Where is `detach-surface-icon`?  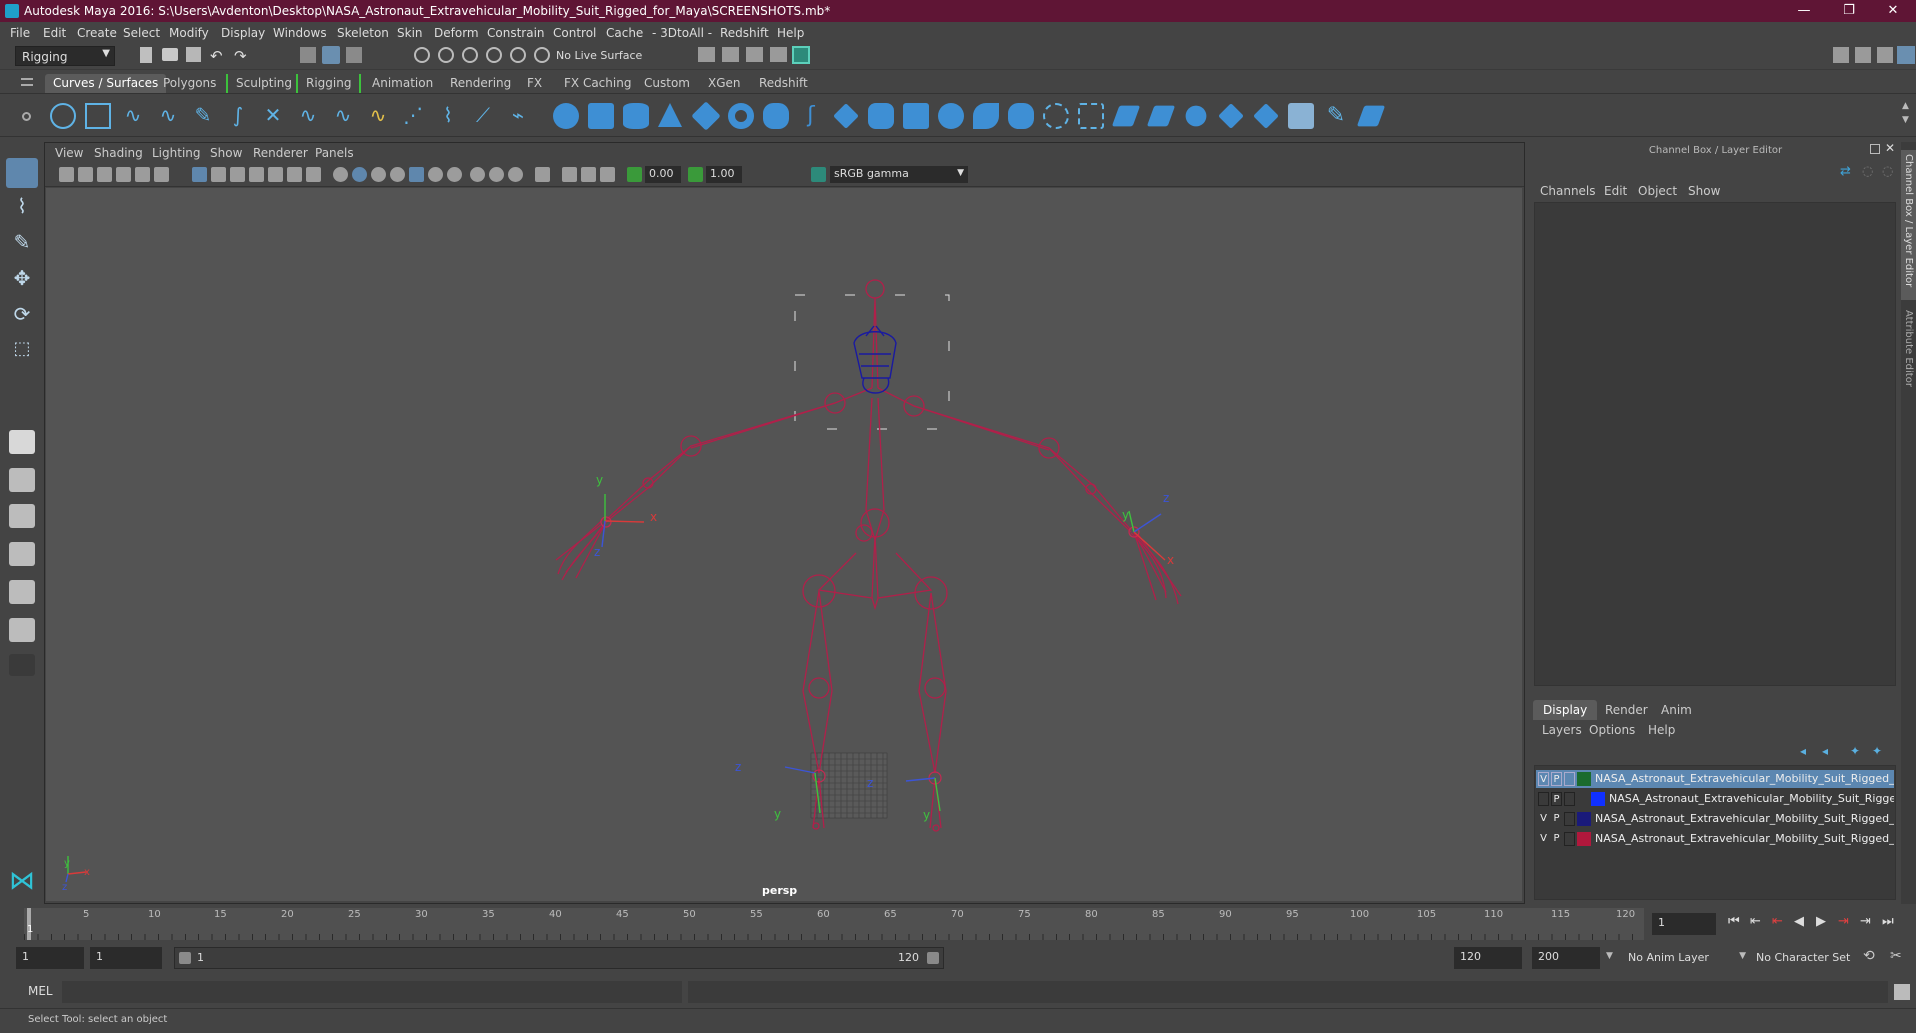
detach-surface-icon is located at coordinates (1196, 116).